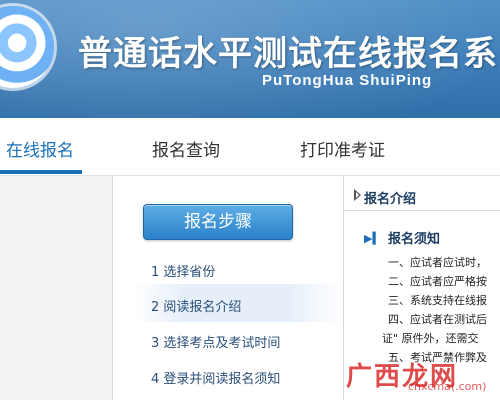 This screenshot has width=500, height=400. Describe the element at coordinates (430, 338) in the screenshot. I see `rule-item: 证" 原件外，还需交` at that location.